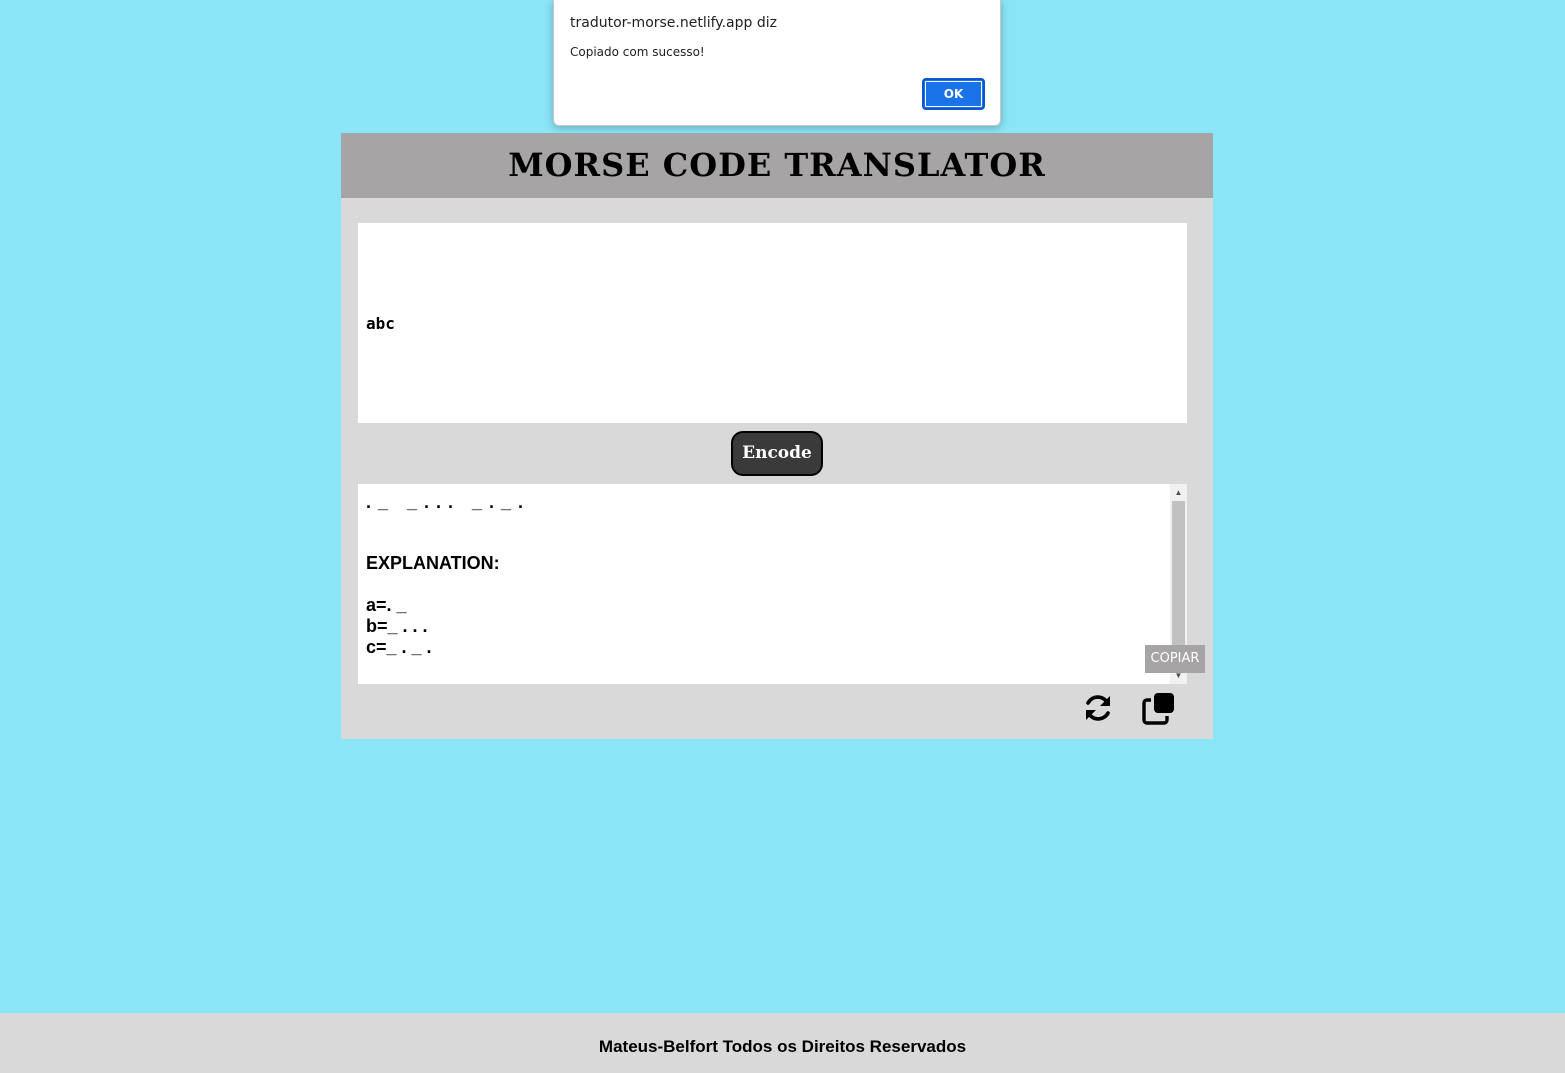  I want to click on explanation-item: c=_ . _ ., so click(399, 647).